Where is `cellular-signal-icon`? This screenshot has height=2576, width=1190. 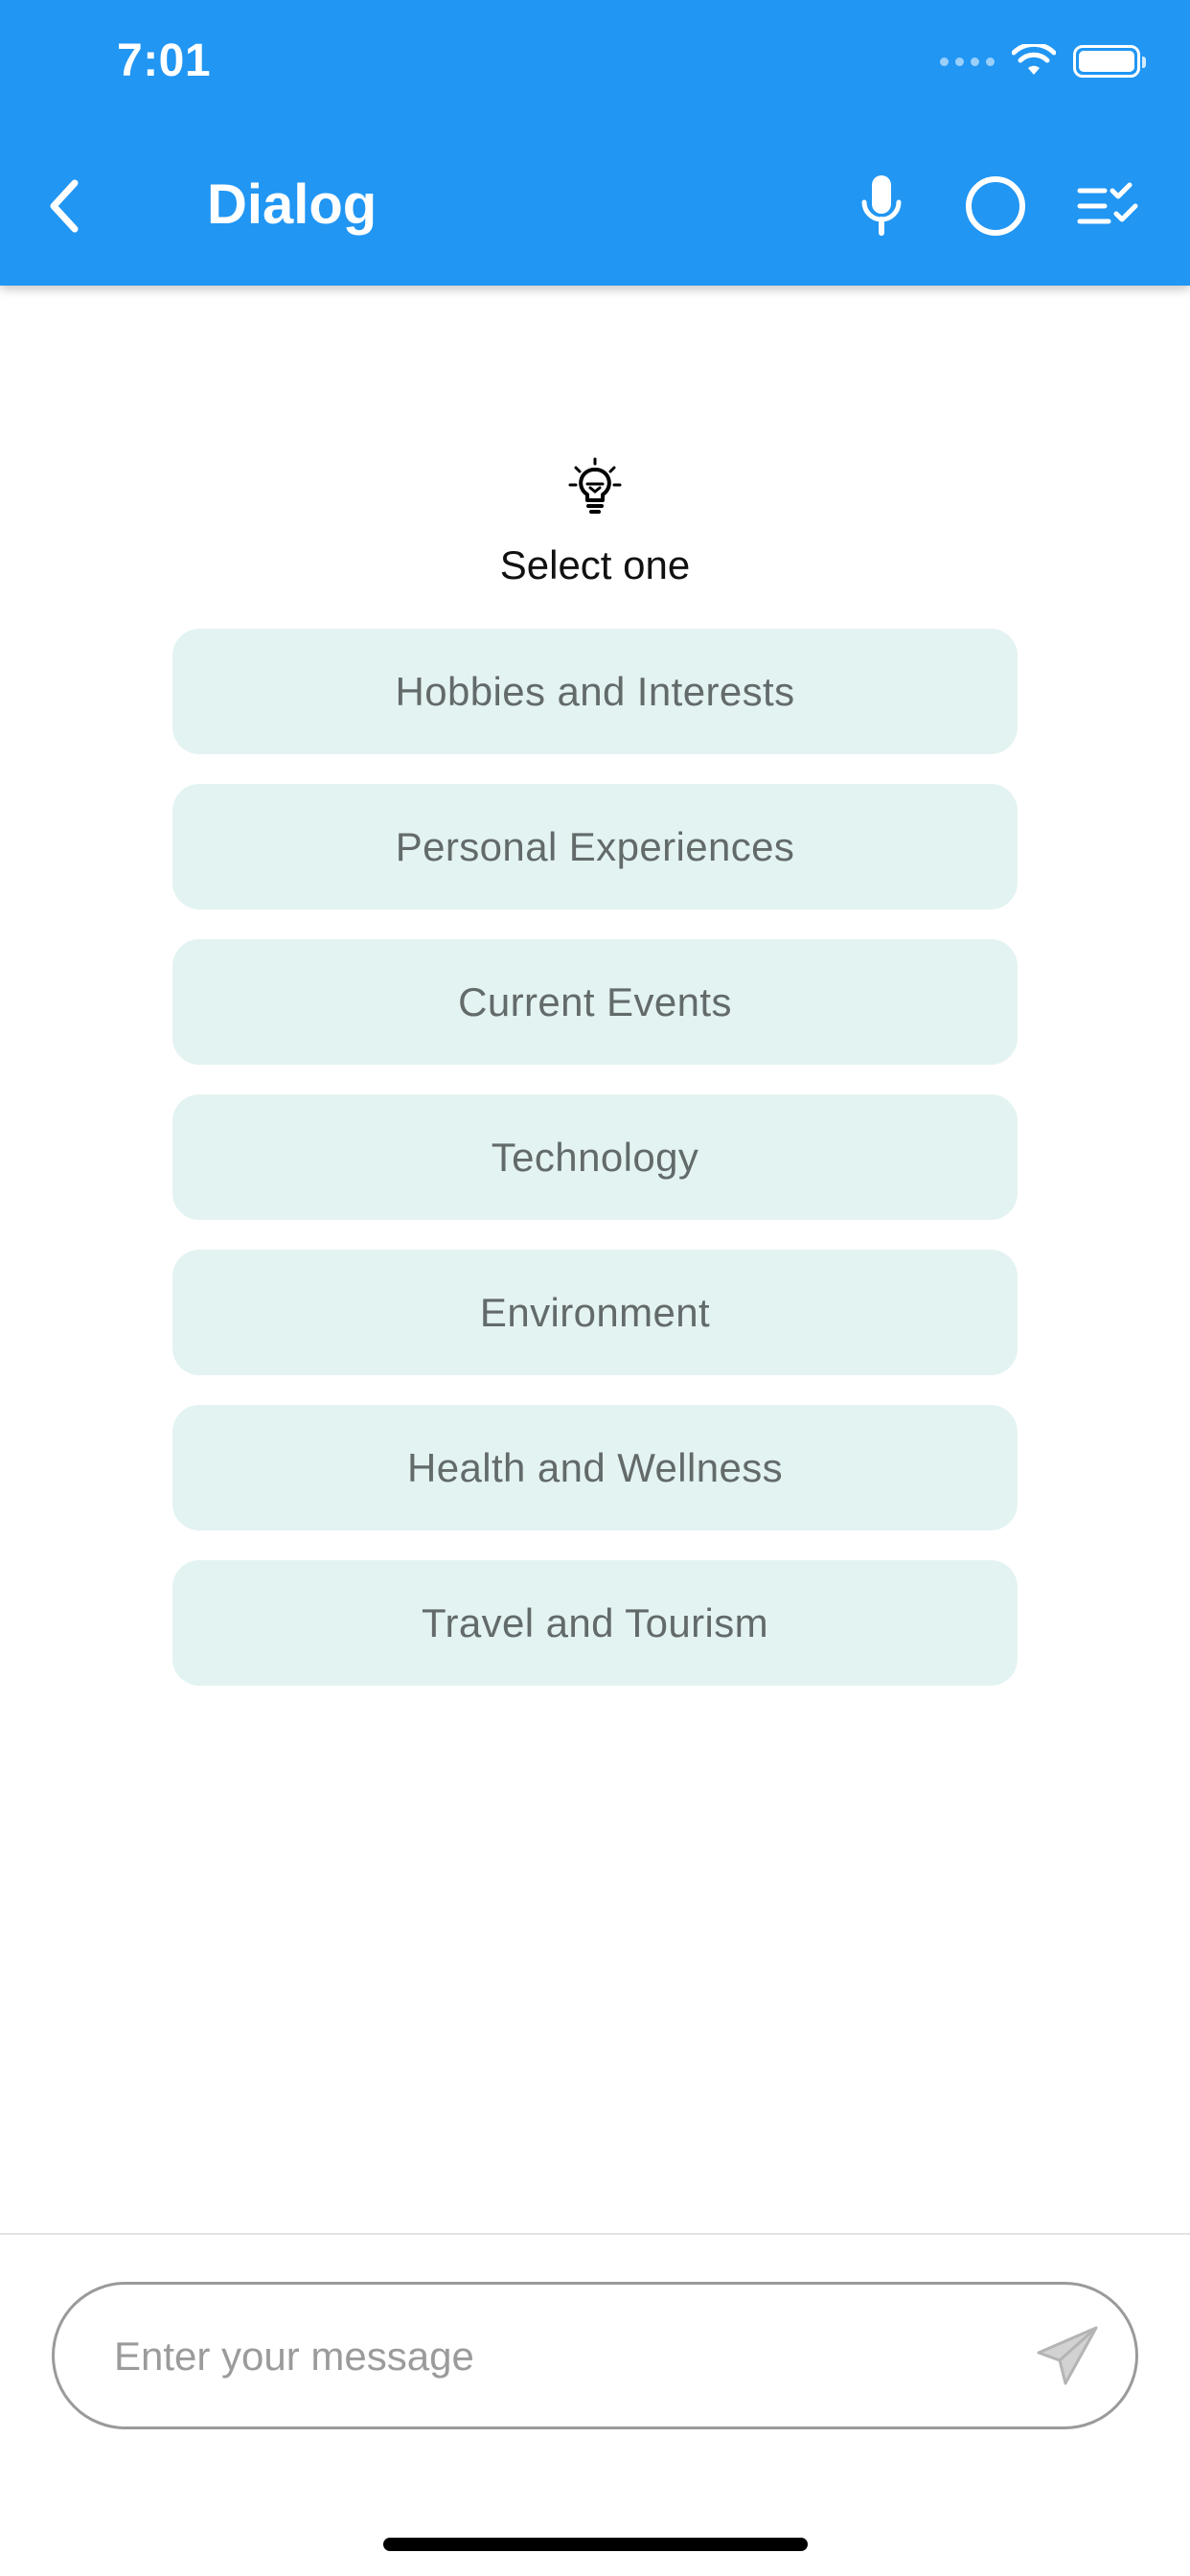 cellular-signal-icon is located at coordinates (968, 62).